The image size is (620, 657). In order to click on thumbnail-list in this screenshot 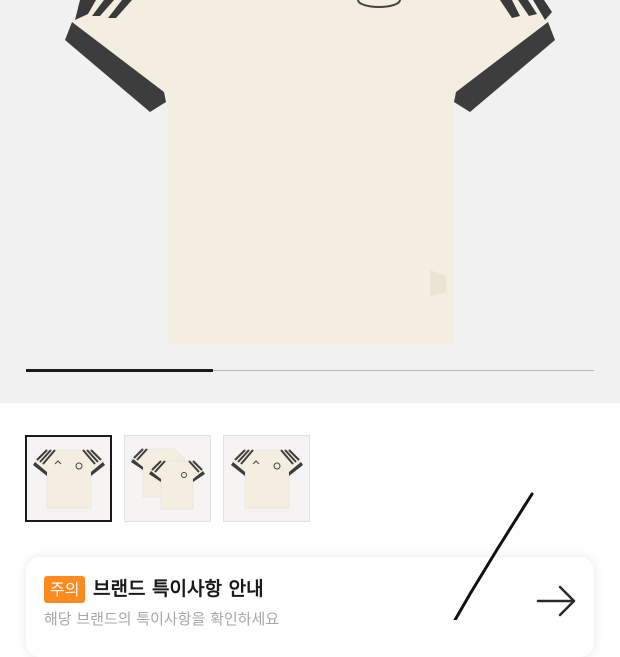, I will do `click(167, 478)`.